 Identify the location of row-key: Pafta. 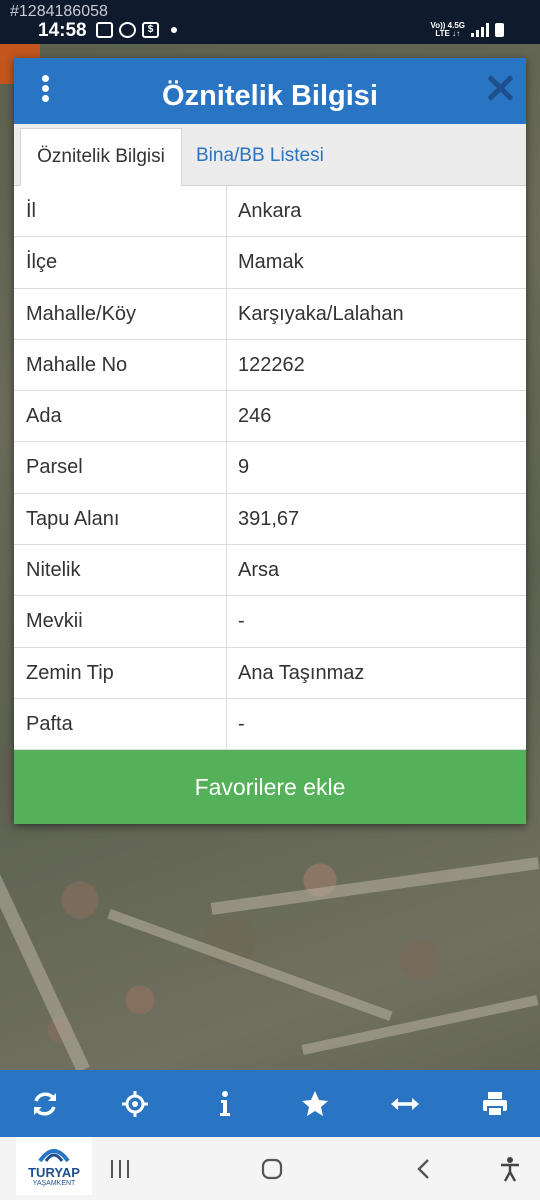
(120, 724).